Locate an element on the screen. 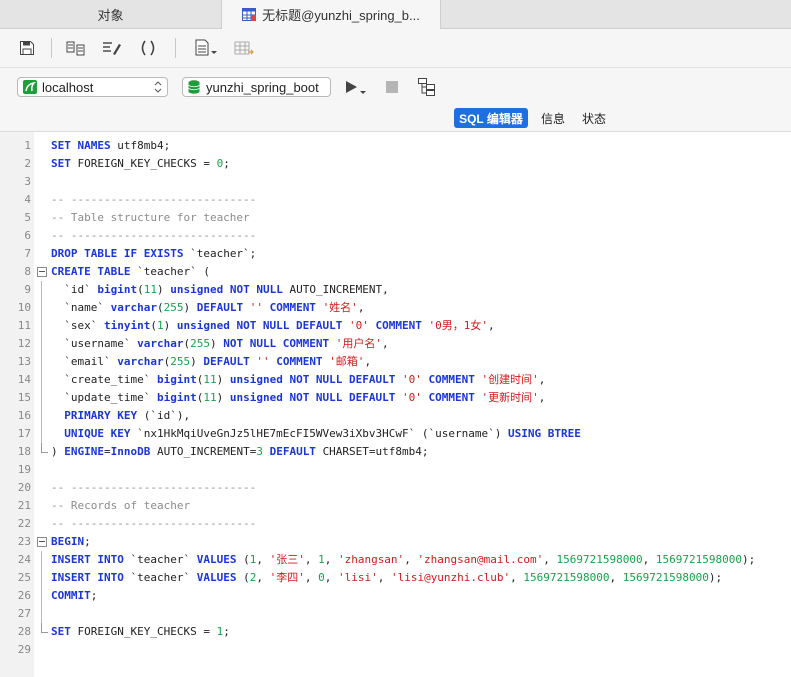  beautify-sql-button is located at coordinates (112, 48).